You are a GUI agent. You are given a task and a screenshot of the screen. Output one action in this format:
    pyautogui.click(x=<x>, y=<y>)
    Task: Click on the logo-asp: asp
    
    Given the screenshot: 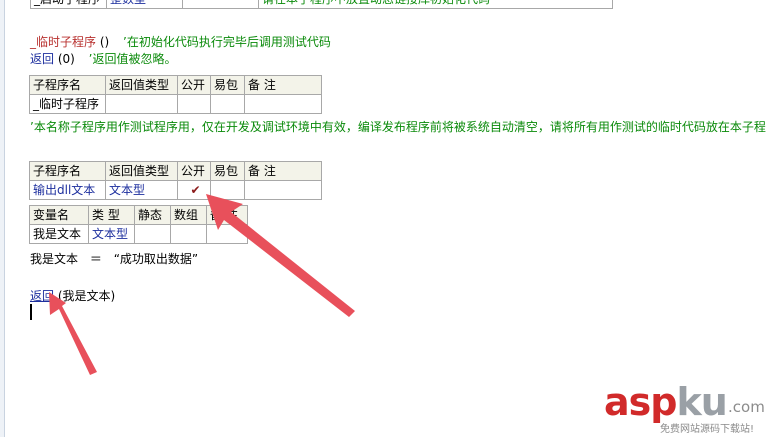 What is the action you would take?
    pyautogui.click(x=640, y=402)
    